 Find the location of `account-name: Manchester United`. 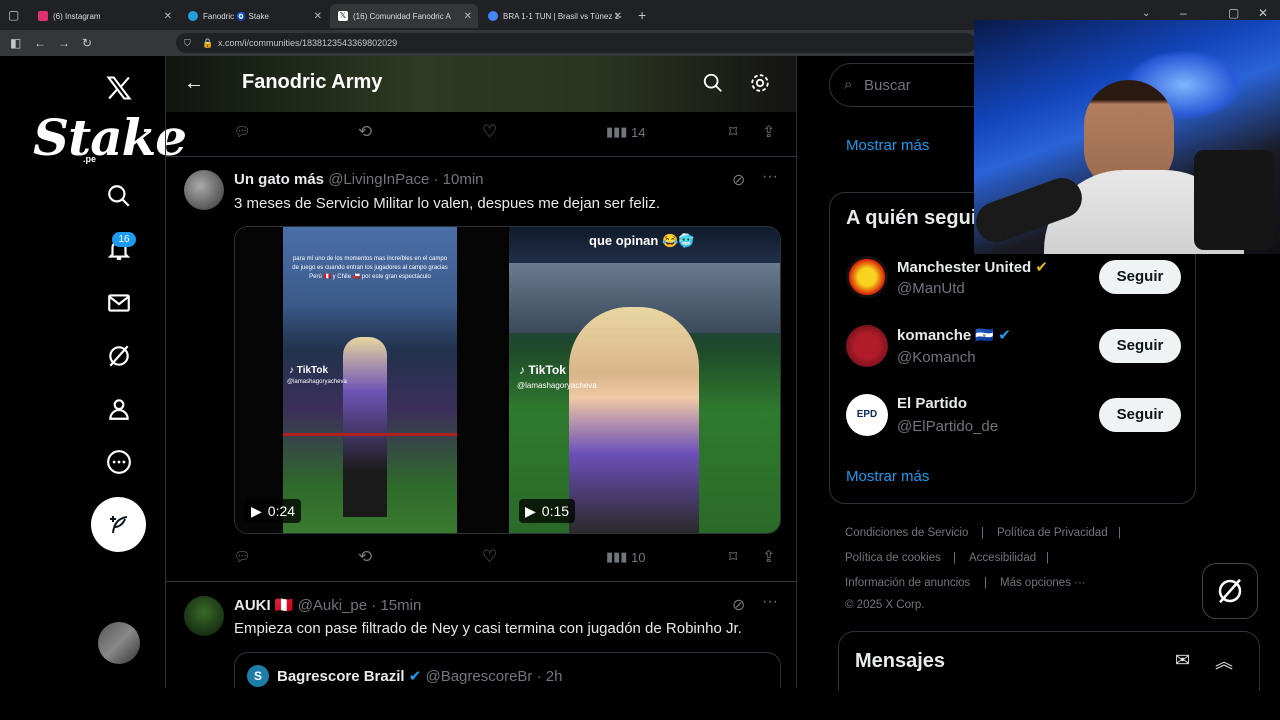

account-name: Manchester United is located at coordinates (964, 267).